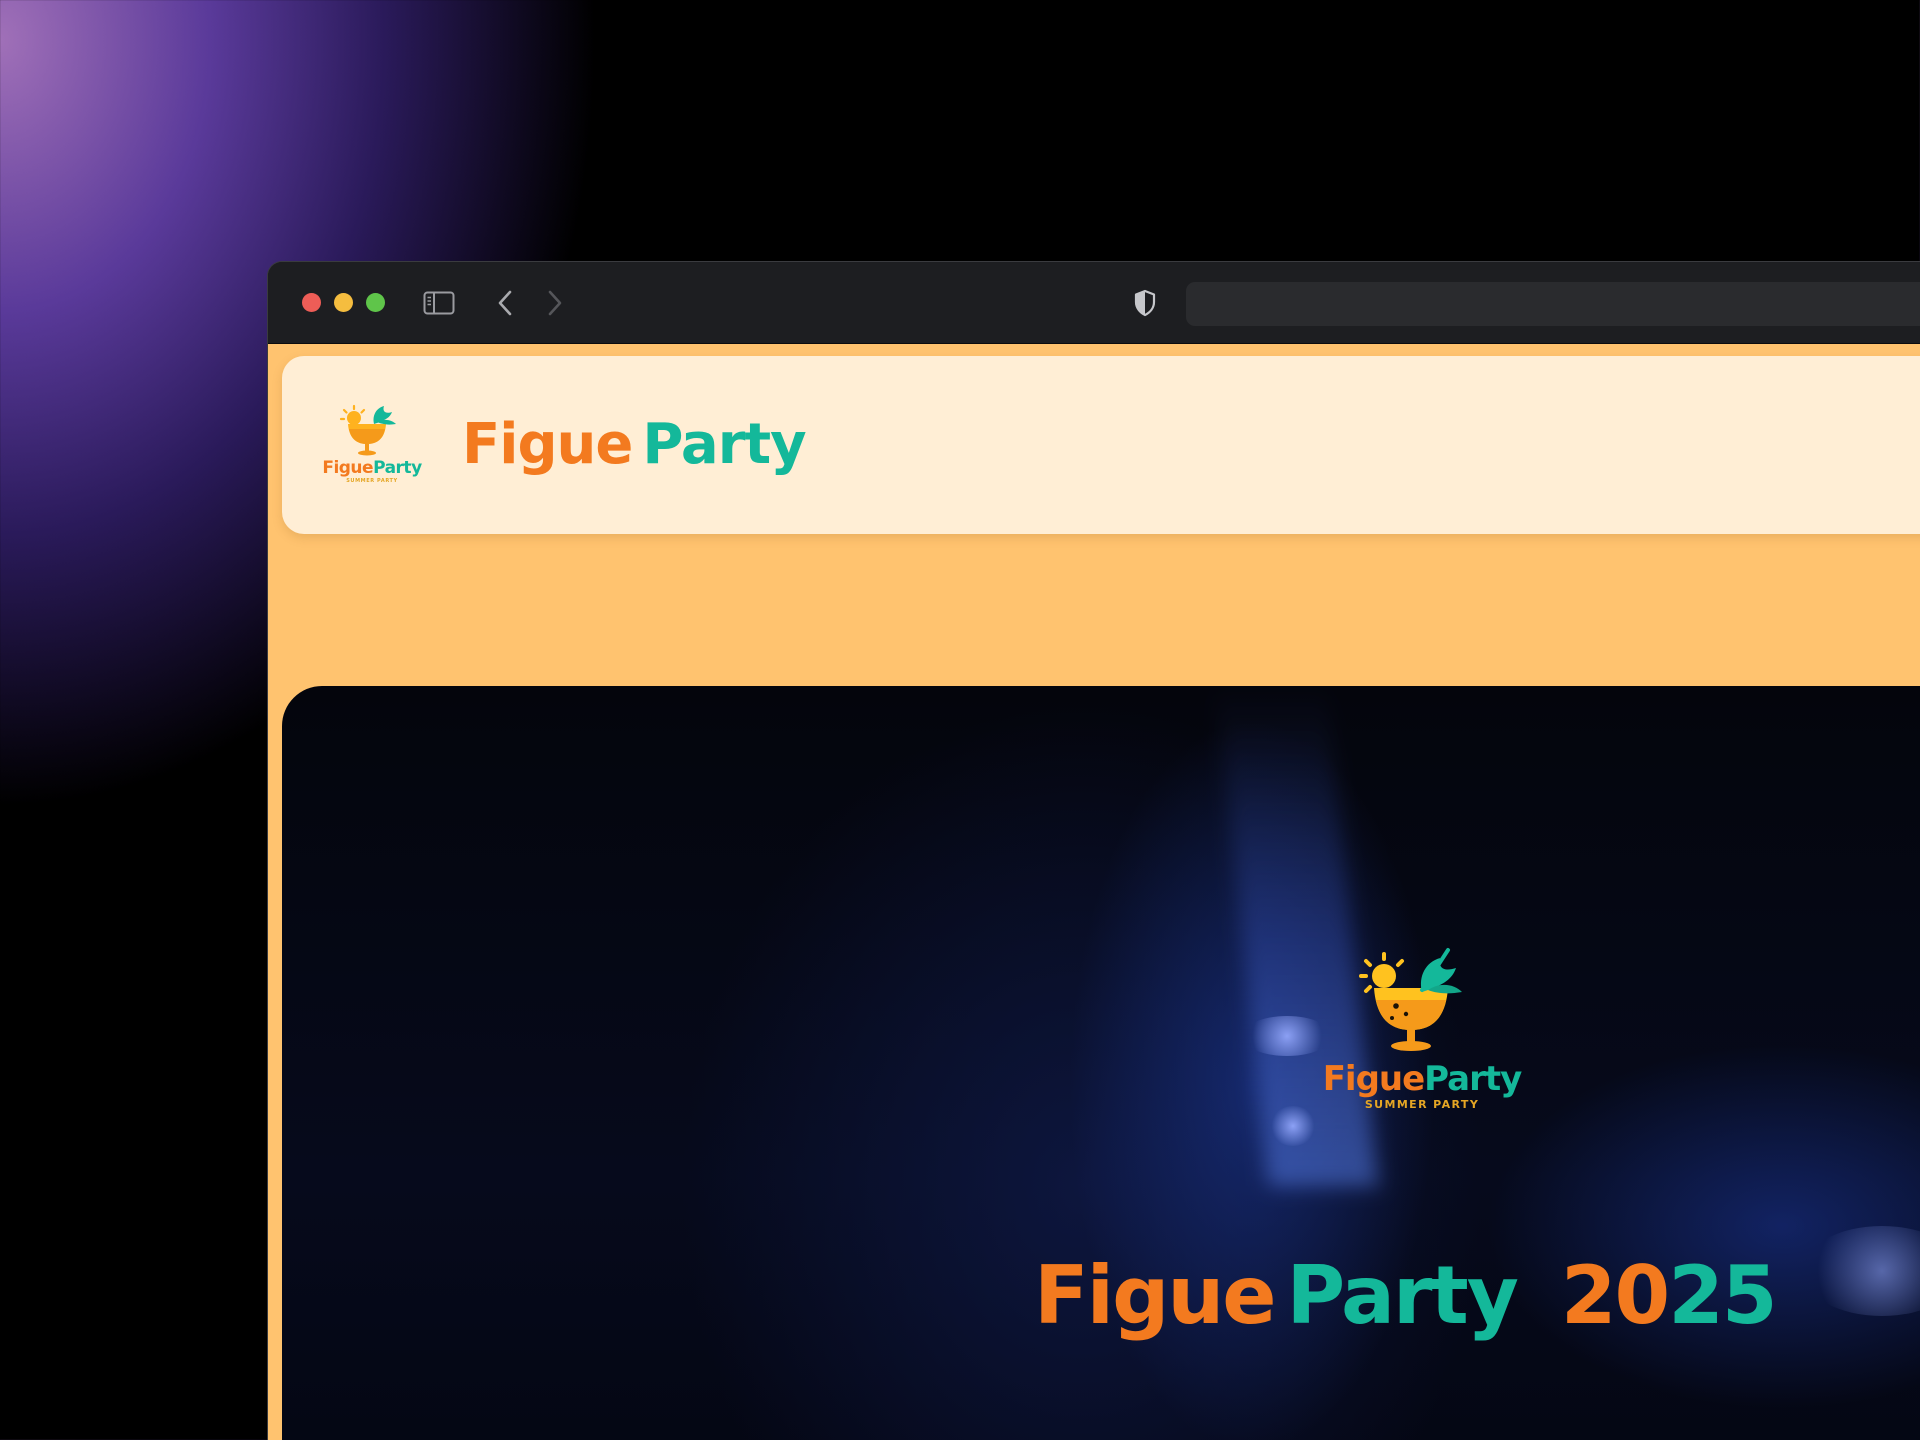  Describe the element at coordinates (1422, 1036) in the screenshot. I see `hero-logo: FigueParty SUMMER PARTY` at that location.